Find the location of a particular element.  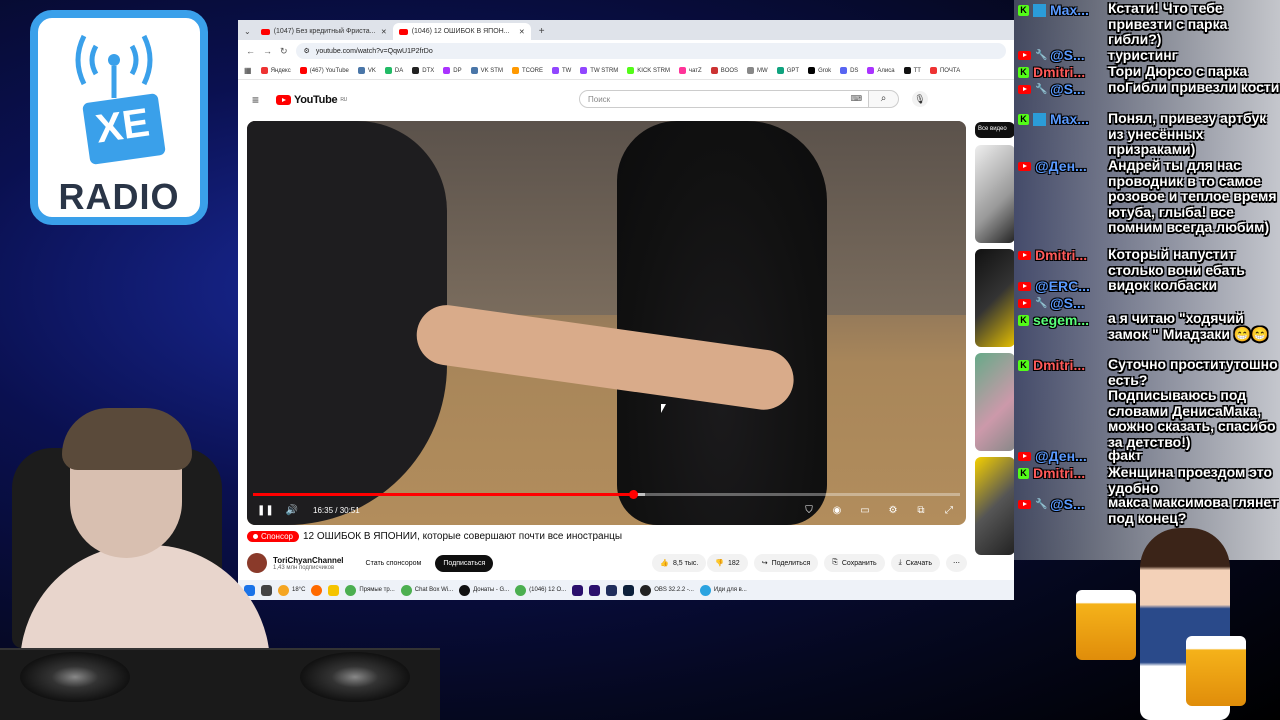

search-input: Поиск ⌨ is located at coordinates (724, 99).